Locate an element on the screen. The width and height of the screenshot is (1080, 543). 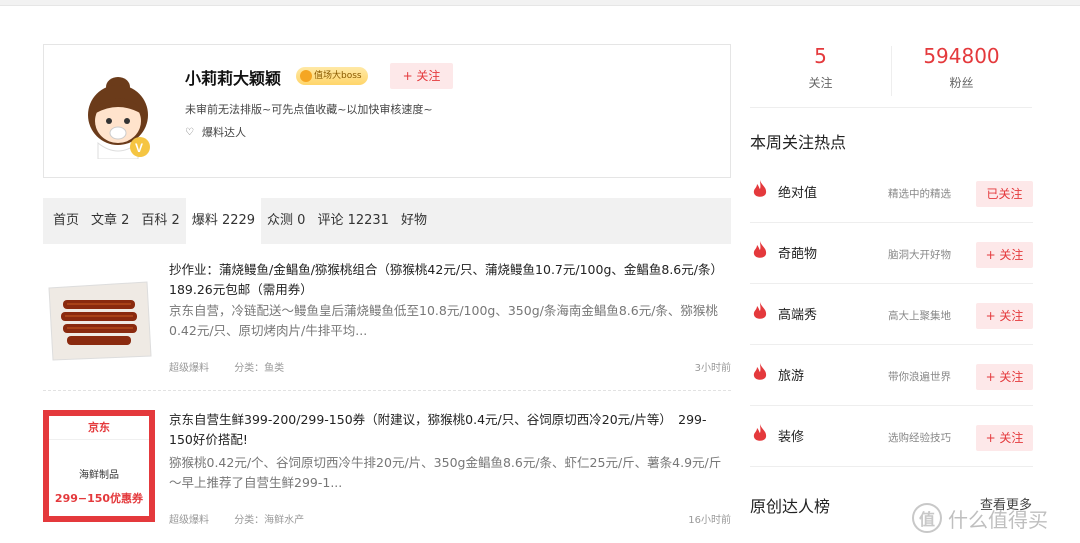
badge-icon is located at coordinates (306, 76).